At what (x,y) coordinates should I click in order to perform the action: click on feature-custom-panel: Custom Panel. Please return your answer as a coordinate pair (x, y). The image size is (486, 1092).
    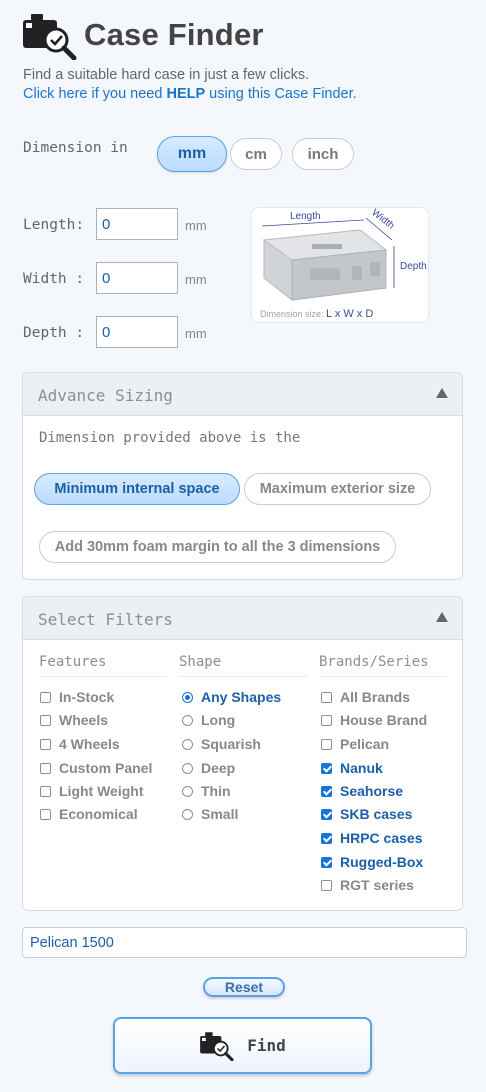
    Looking at the image, I should click on (96, 768).